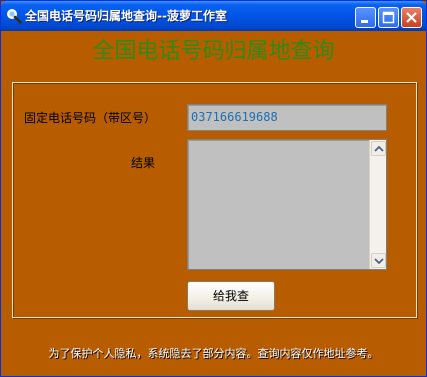 The height and width of the screenshot is (377, 427). What do you see at coordinates (213, 51) in the screenshot?
I see `app-heading: 全国电话号码归属地查询` at bounding box center [213, 51].